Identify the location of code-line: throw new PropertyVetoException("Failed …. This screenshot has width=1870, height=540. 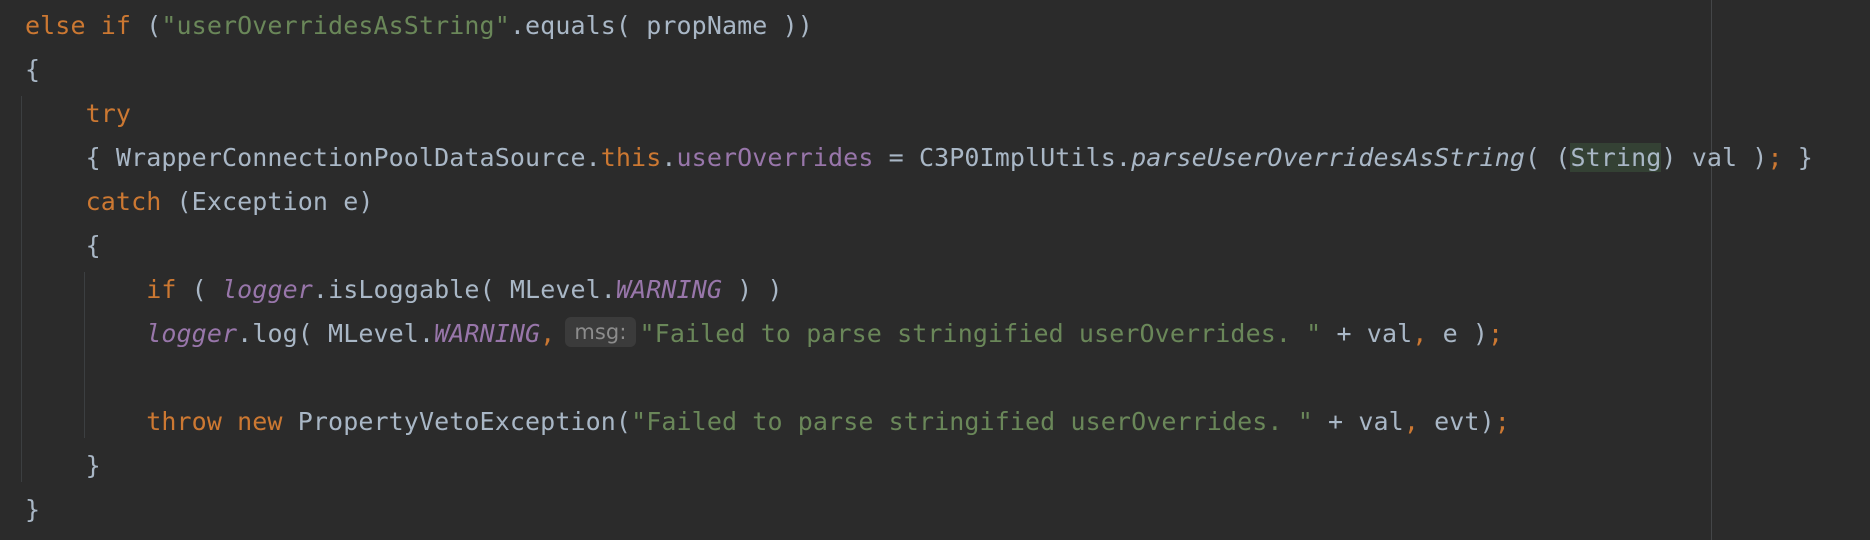
(767, 422).